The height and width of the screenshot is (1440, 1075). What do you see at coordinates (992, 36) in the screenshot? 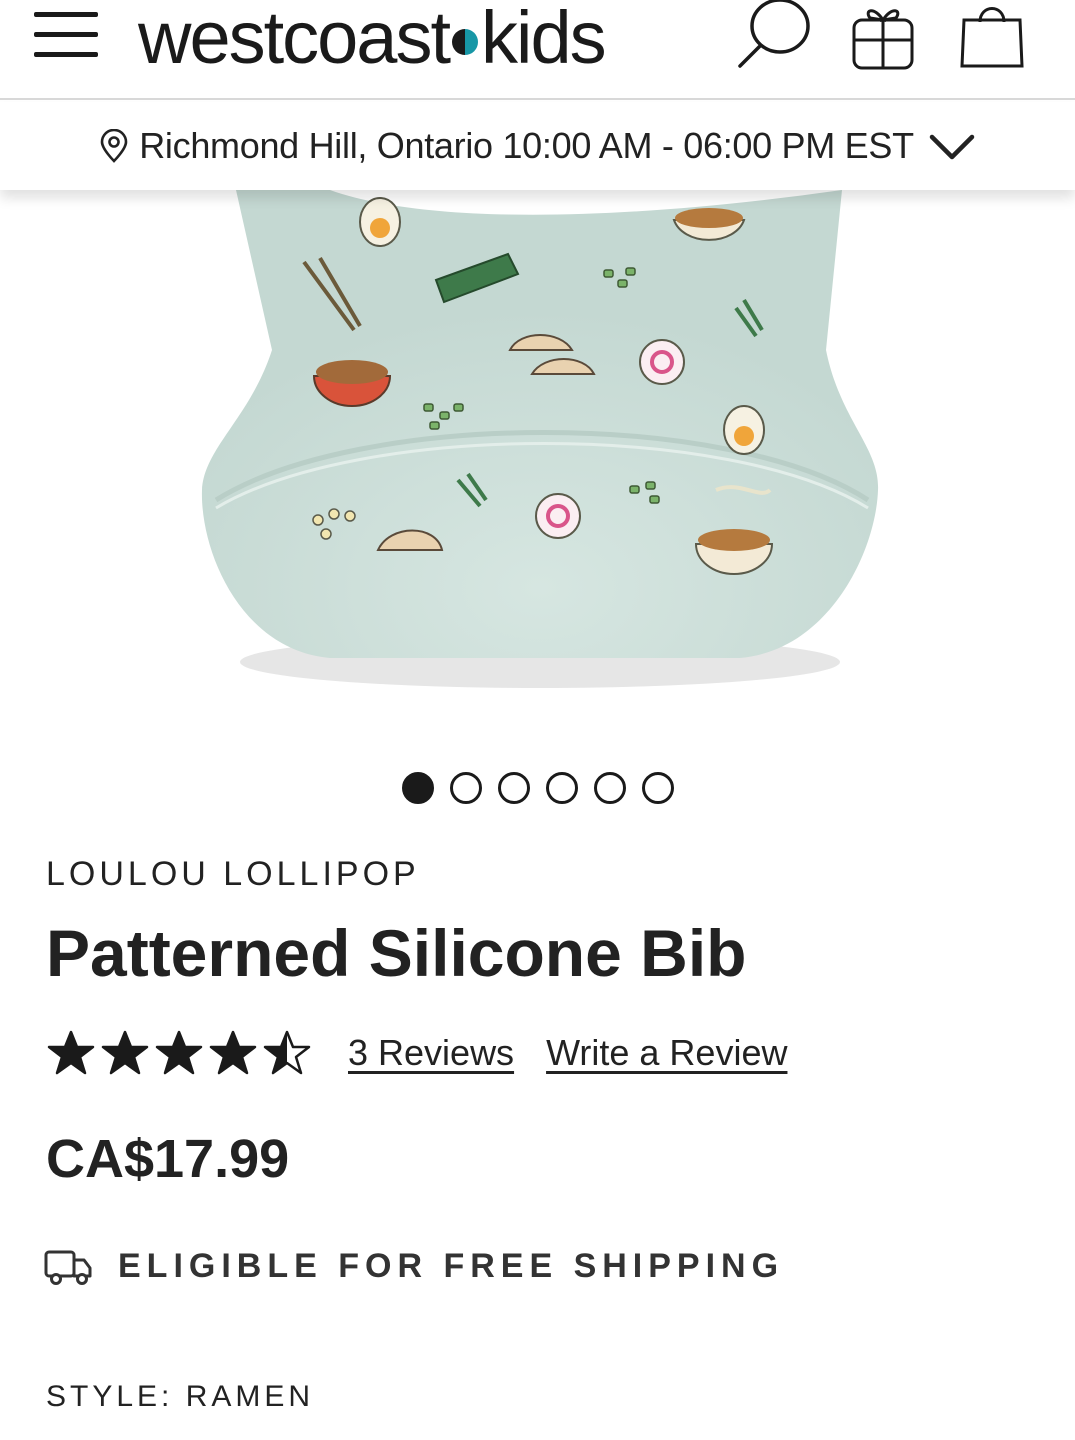
I see `shopping-bag-icon` at bounding box center [992, 36].